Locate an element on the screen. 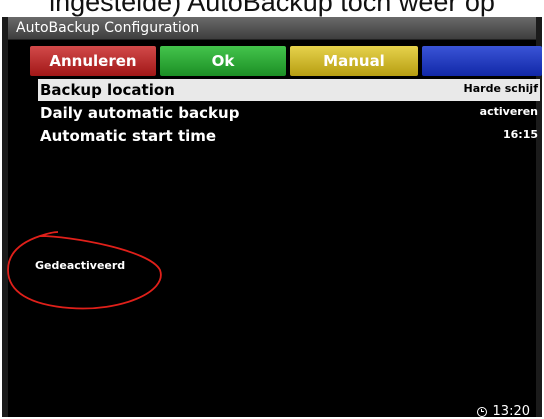 Image resolution: width=544 pixels, height=419 pixels. setting-automatic-start-time: Automatic start time 16:15 is located at coordinates (289, 136).